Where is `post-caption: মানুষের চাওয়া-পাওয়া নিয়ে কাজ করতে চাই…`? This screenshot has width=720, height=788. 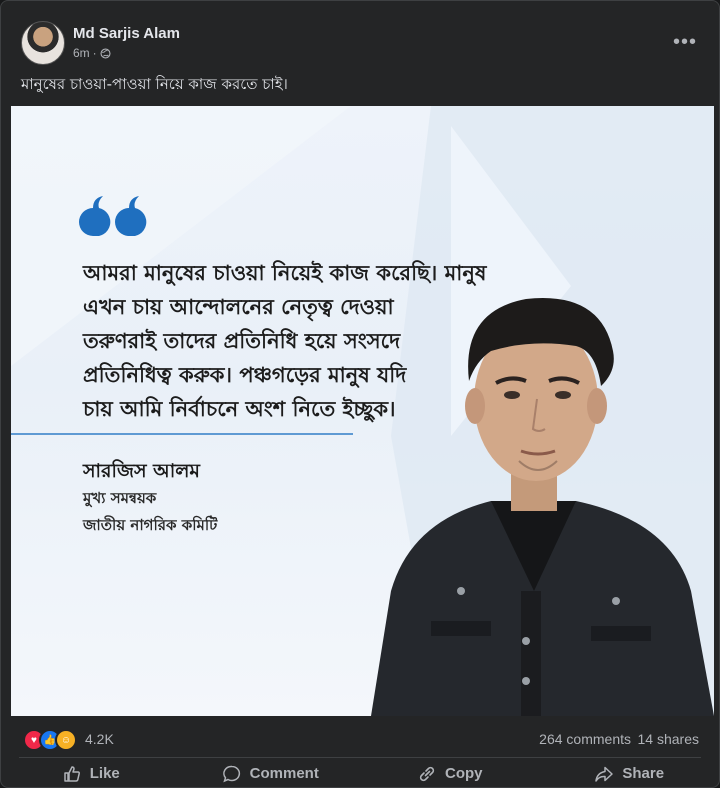
post-caption: মানুষের চাওয়া-পাওয়া নিয়ে কাজ করতে চাই… is located at coordinates (154, 84).